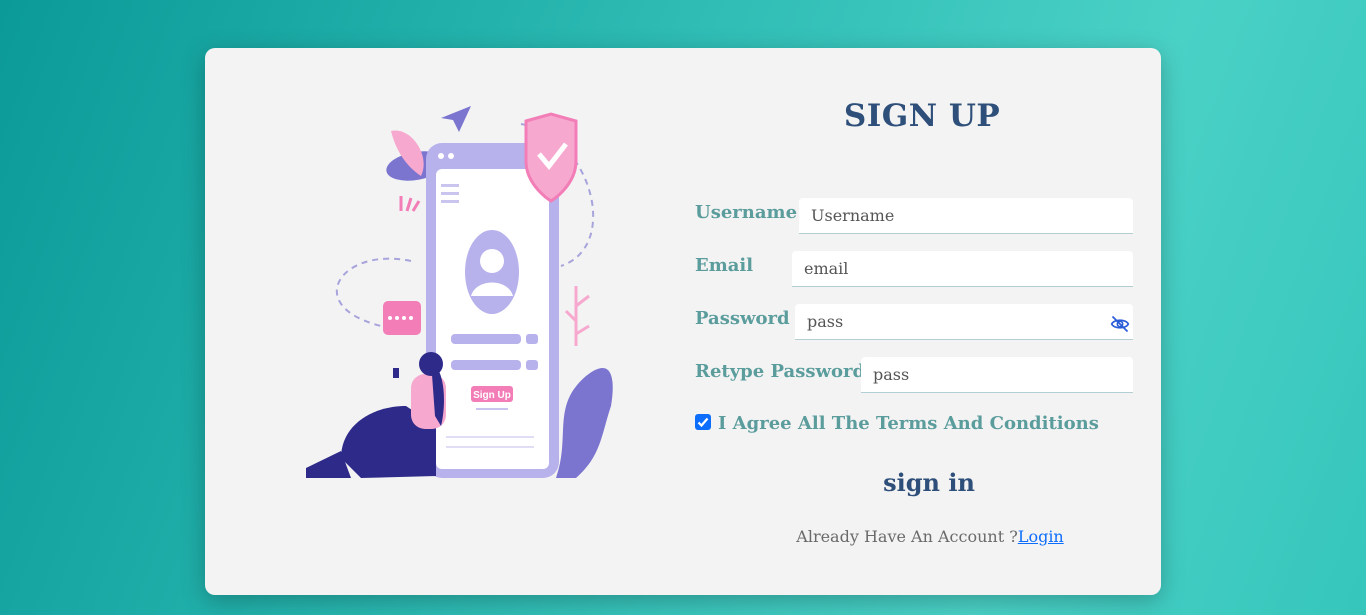 The image size is (1366, 615). What do you see at coordinates (1041, 536) in the screenshot?
I see `login-link: Login` at bounding box center [1041, 536].